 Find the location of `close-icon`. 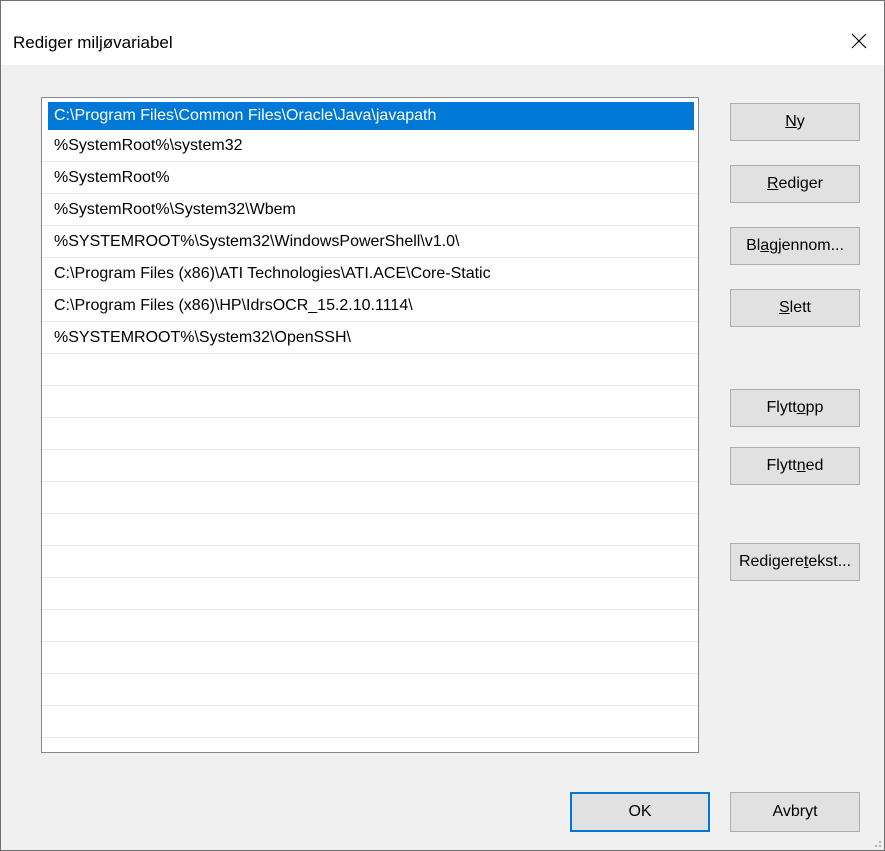

close-icon is located at coordinates (859, 41).